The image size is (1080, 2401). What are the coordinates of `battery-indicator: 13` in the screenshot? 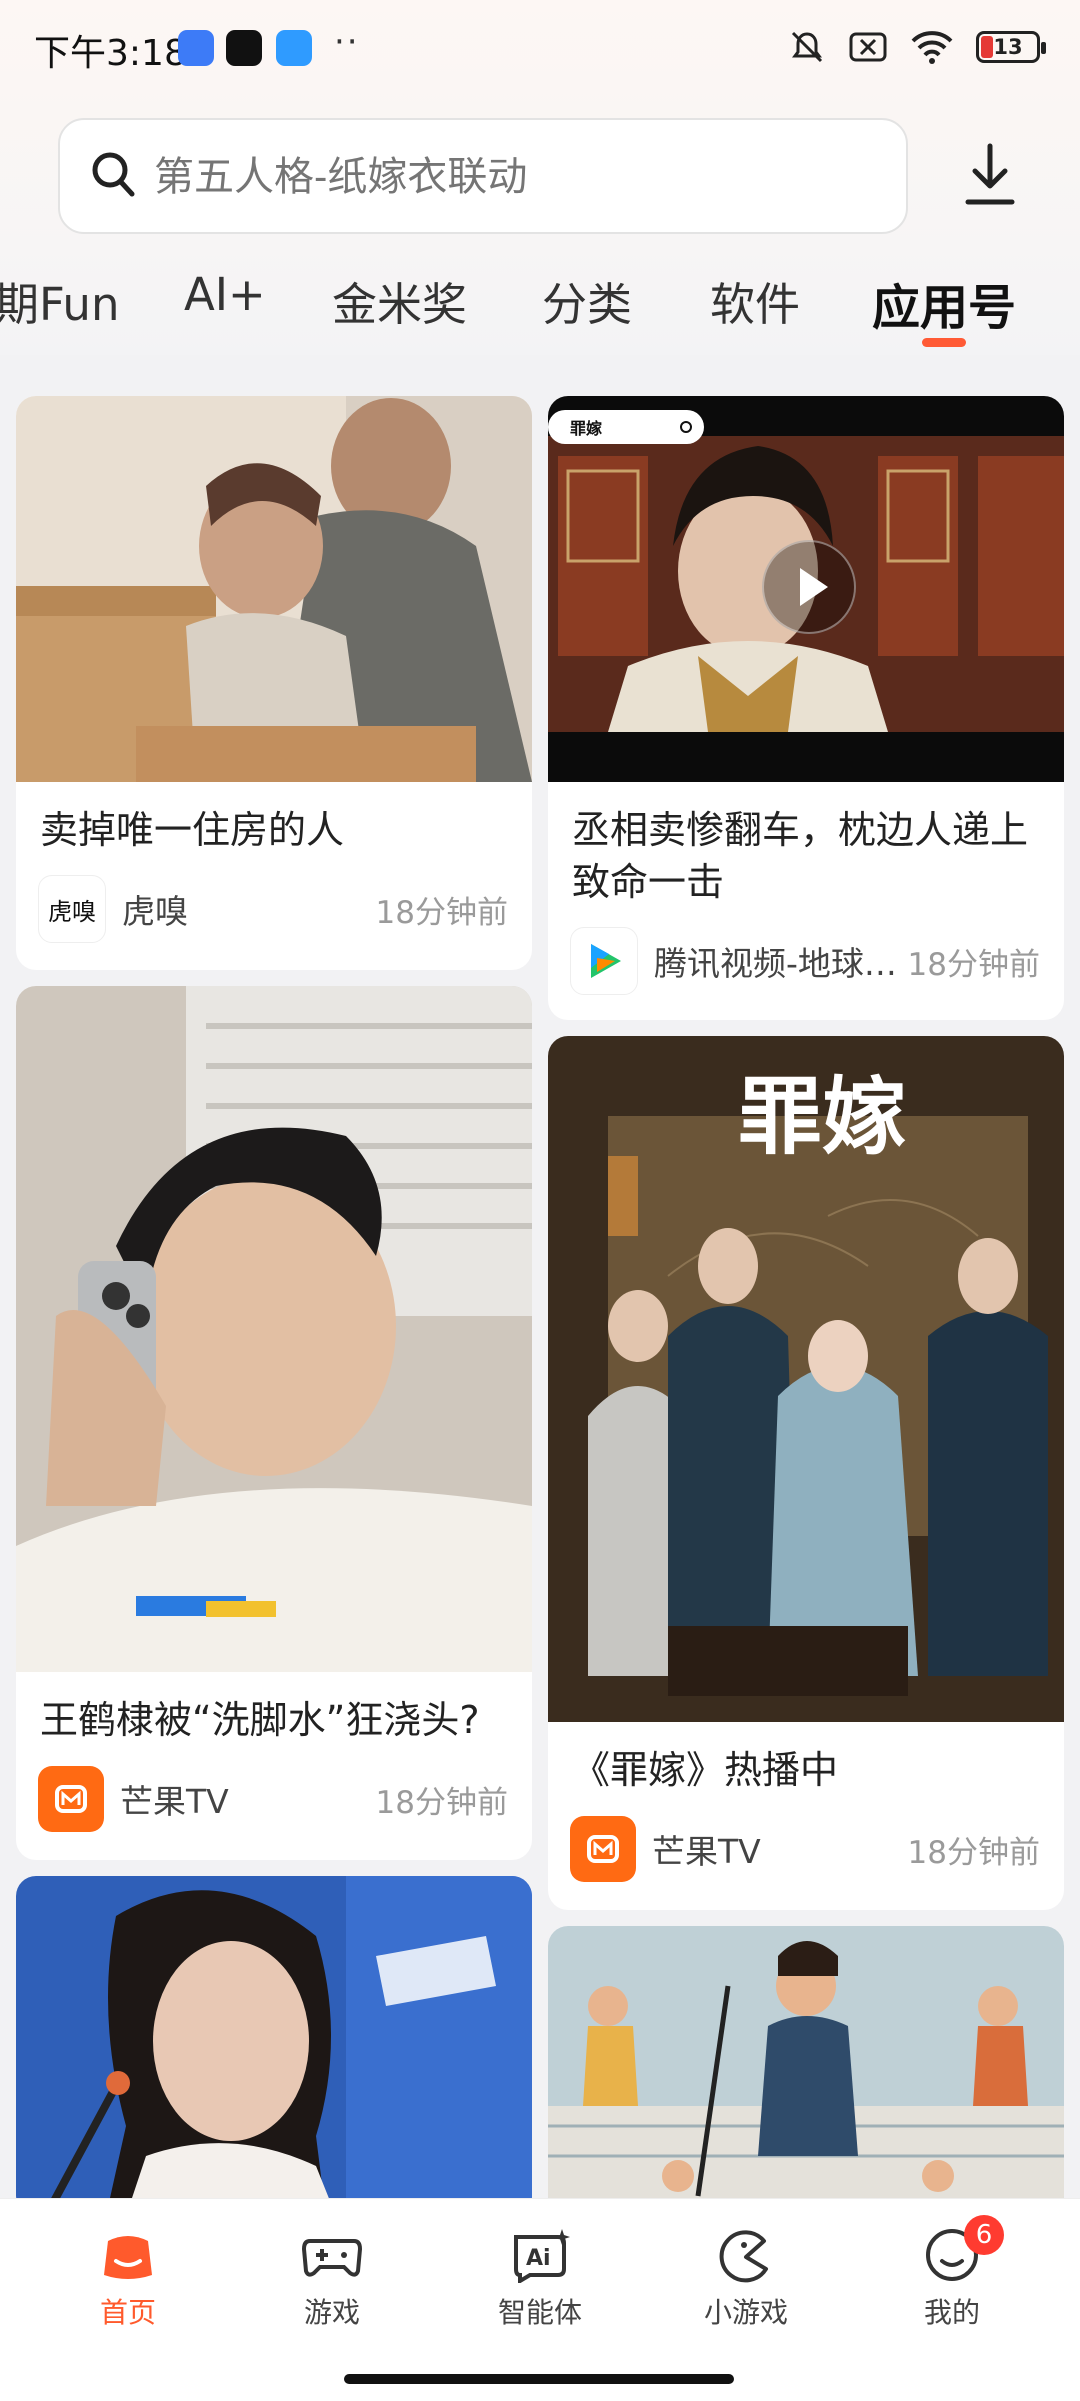 It's located at (1011, 47).